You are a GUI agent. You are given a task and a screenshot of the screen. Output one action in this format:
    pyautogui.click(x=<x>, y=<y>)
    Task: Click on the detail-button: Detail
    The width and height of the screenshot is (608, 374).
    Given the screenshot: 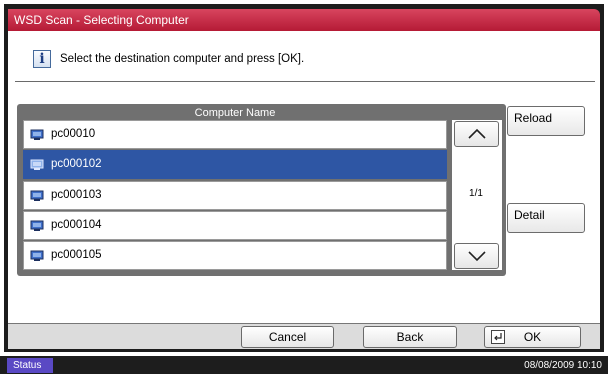 What is the action you would take?
    pyautogui.click(x=546, y=218)
    